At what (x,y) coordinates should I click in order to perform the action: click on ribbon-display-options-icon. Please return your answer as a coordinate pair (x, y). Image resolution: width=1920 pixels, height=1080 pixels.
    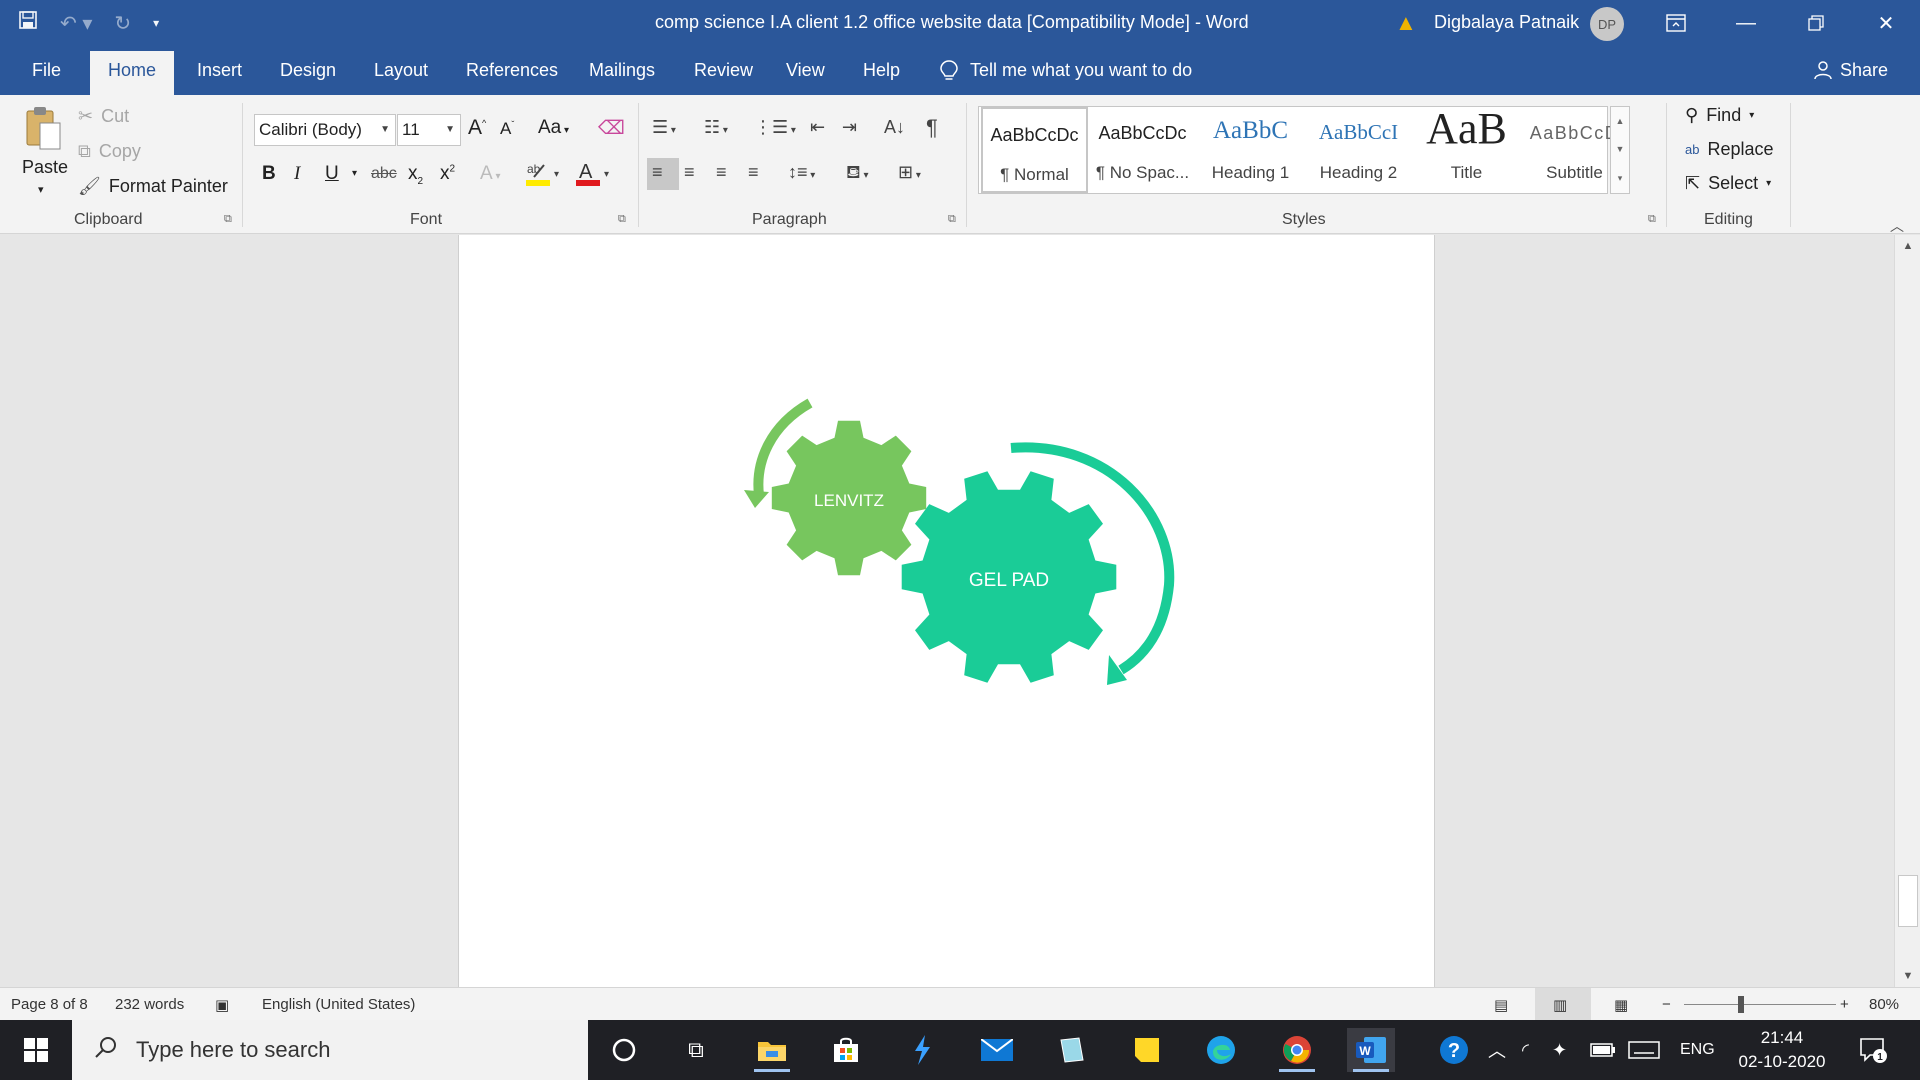
    Looking at the image, I should click on (1676, 23).